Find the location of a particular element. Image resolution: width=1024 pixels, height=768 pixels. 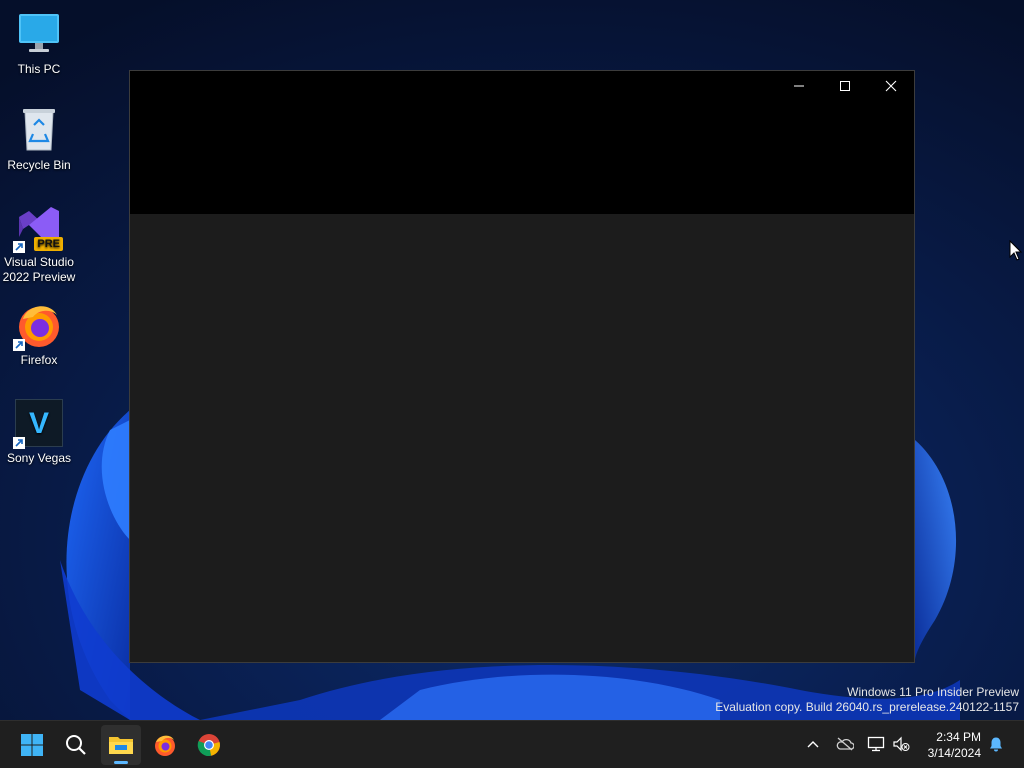

chrome-icon is located at coordinates (208, 745).